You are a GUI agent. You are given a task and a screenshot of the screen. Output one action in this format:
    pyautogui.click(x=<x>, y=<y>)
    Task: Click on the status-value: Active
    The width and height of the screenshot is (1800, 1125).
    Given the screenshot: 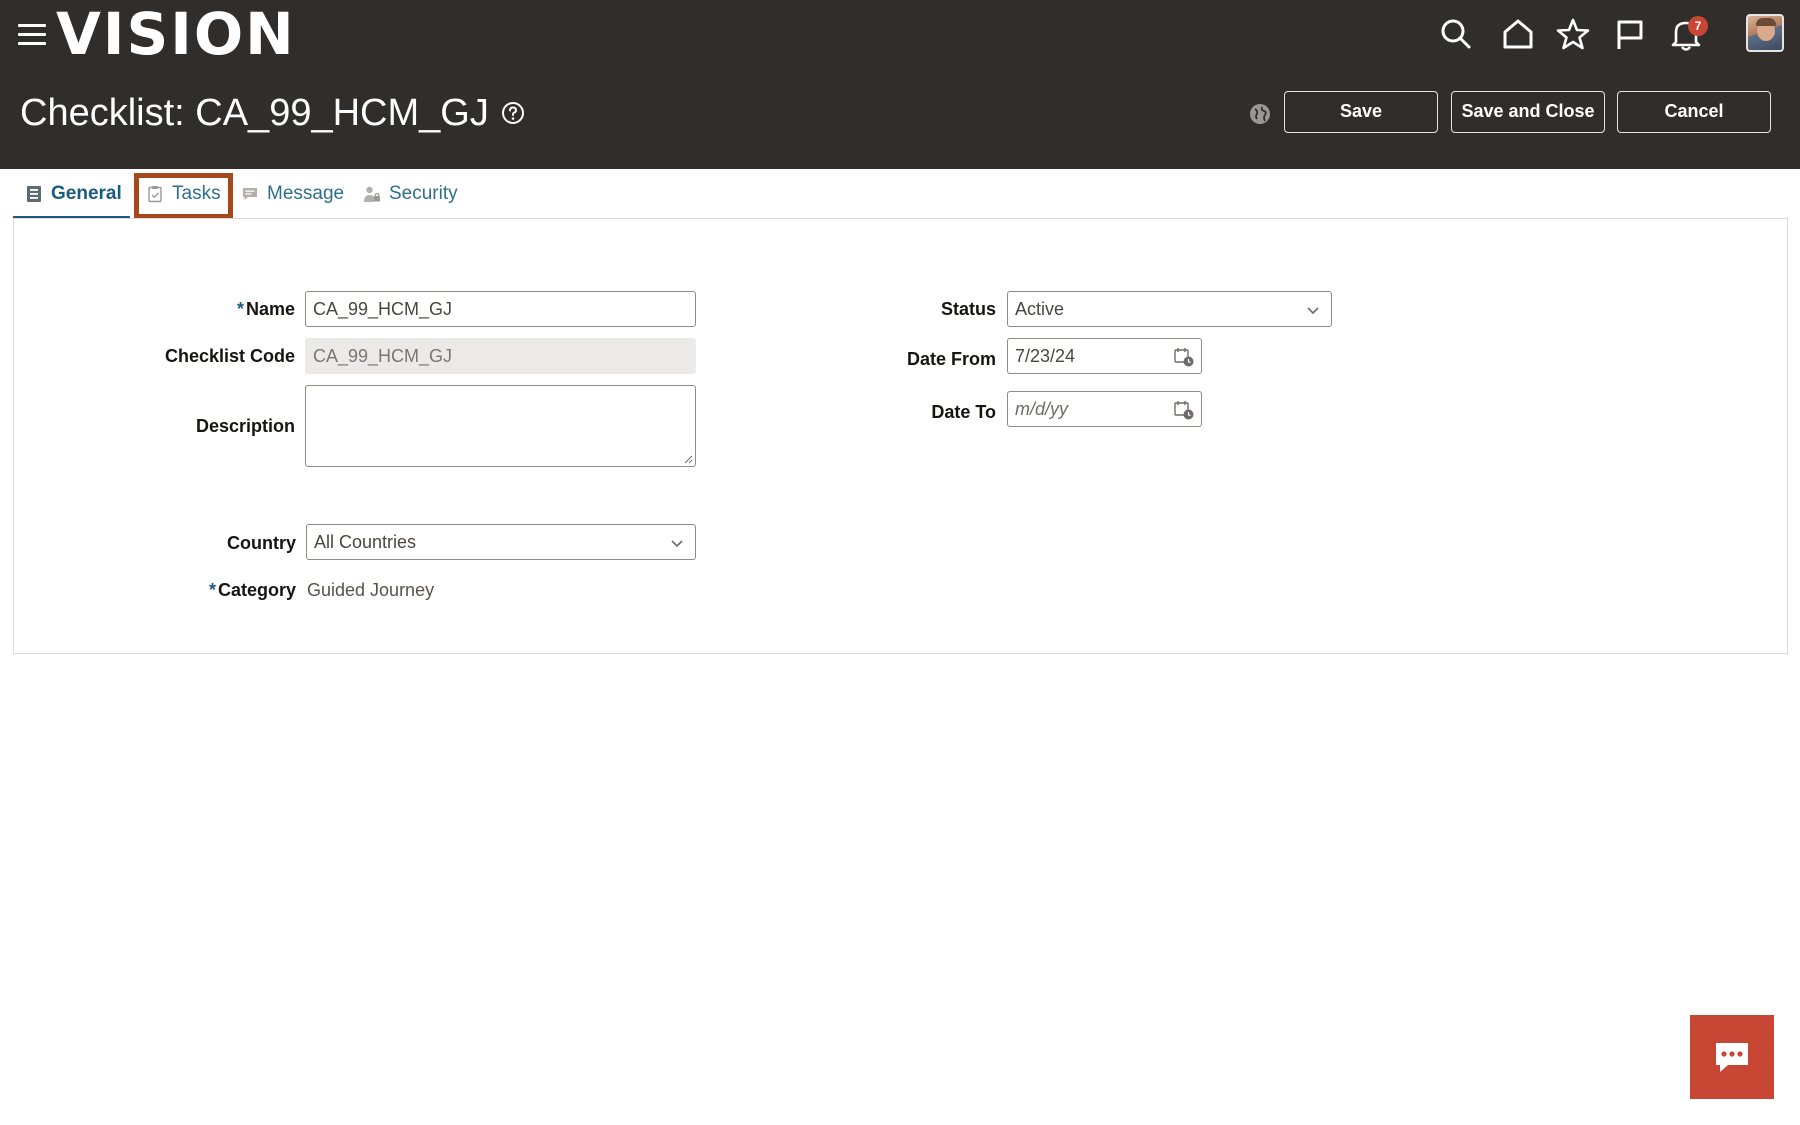 What is the action you would take?
    pyautogui.click(x=1040, y=309)
    